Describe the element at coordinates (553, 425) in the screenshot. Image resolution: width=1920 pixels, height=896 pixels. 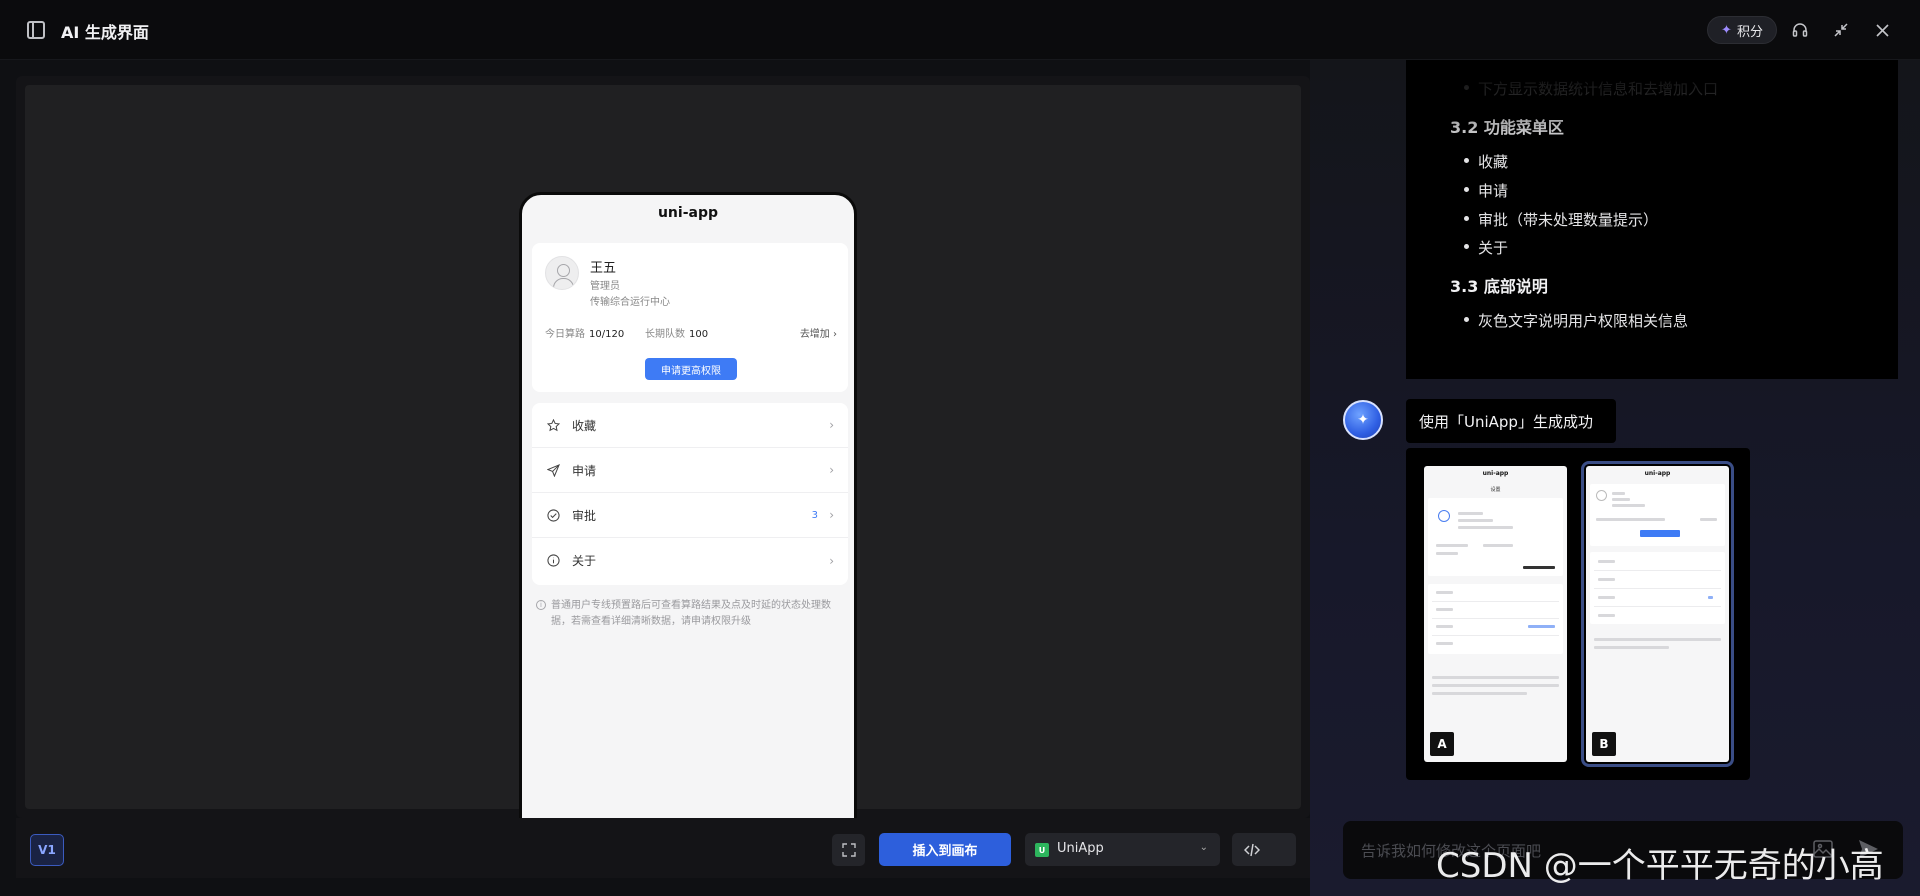
I see `star-icon` at that location.